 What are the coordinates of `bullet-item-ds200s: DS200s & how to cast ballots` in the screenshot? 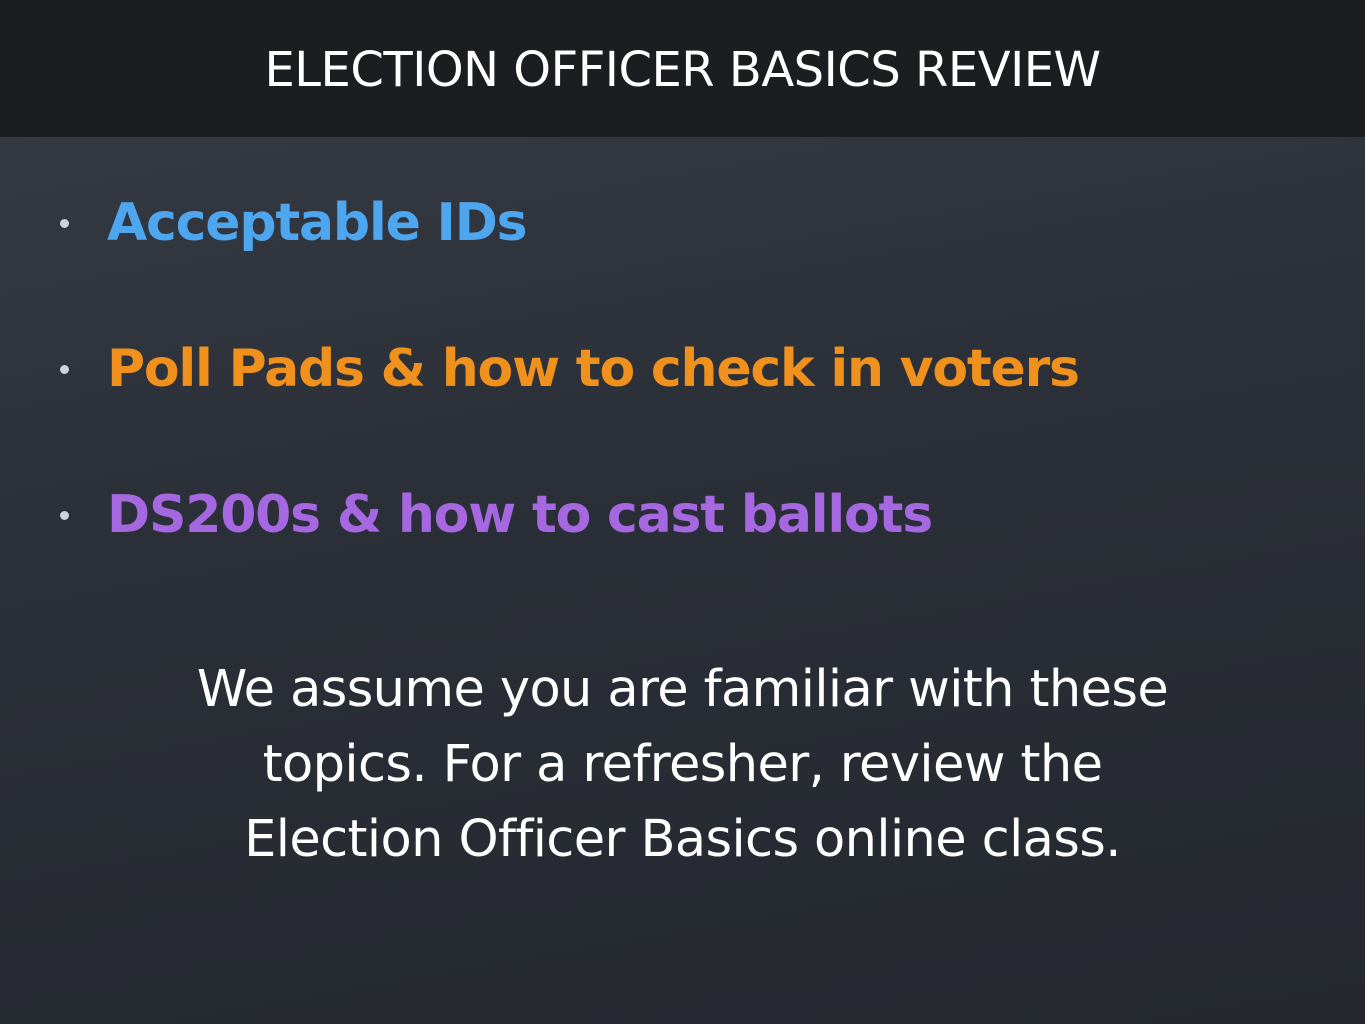 It's located at (496, 515).